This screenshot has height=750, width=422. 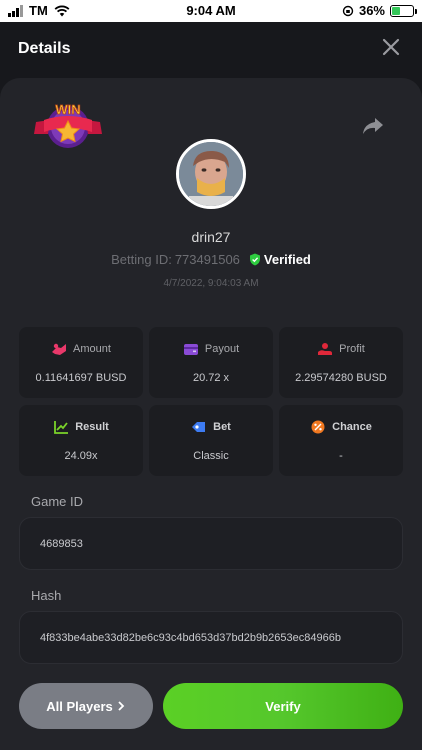 What do you see at coordinates (341, 362) in the screenshot?
I see `stat-profit: Profit 2.29574280 BUSD` at bounding box center [341, 362].